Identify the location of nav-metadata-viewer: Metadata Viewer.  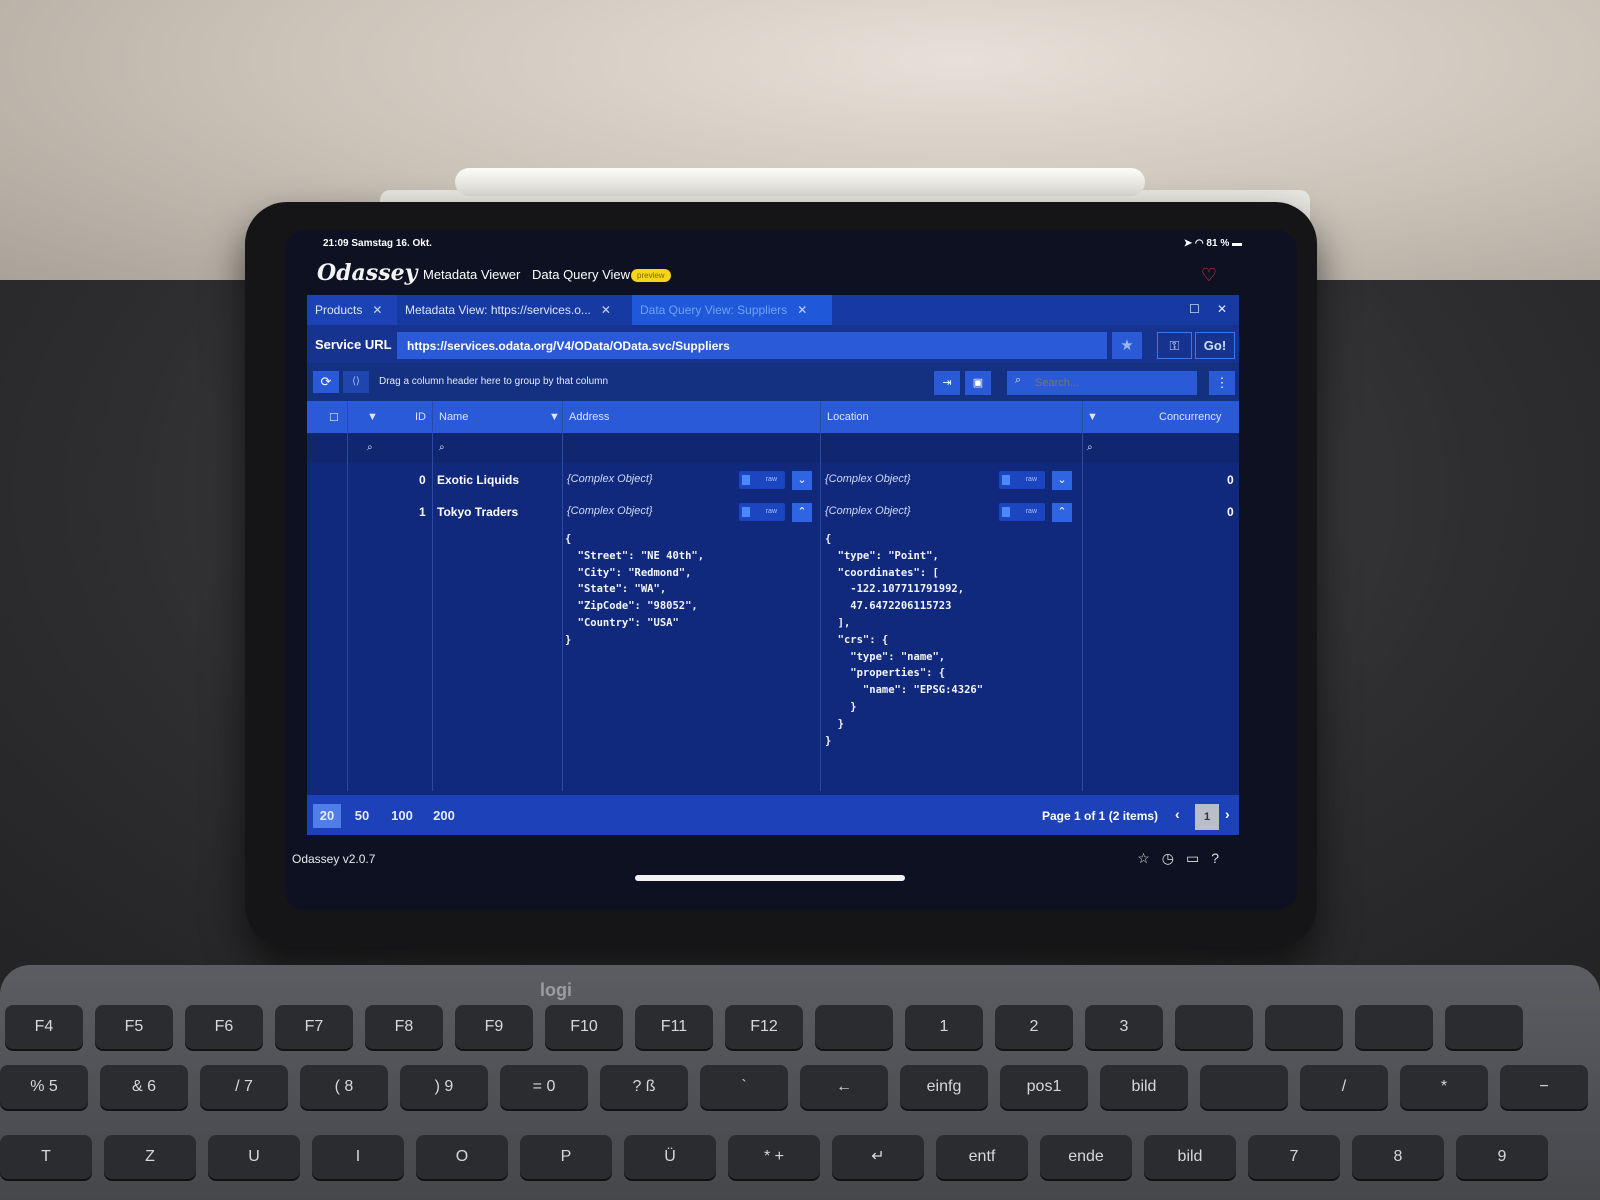
(471, 274).